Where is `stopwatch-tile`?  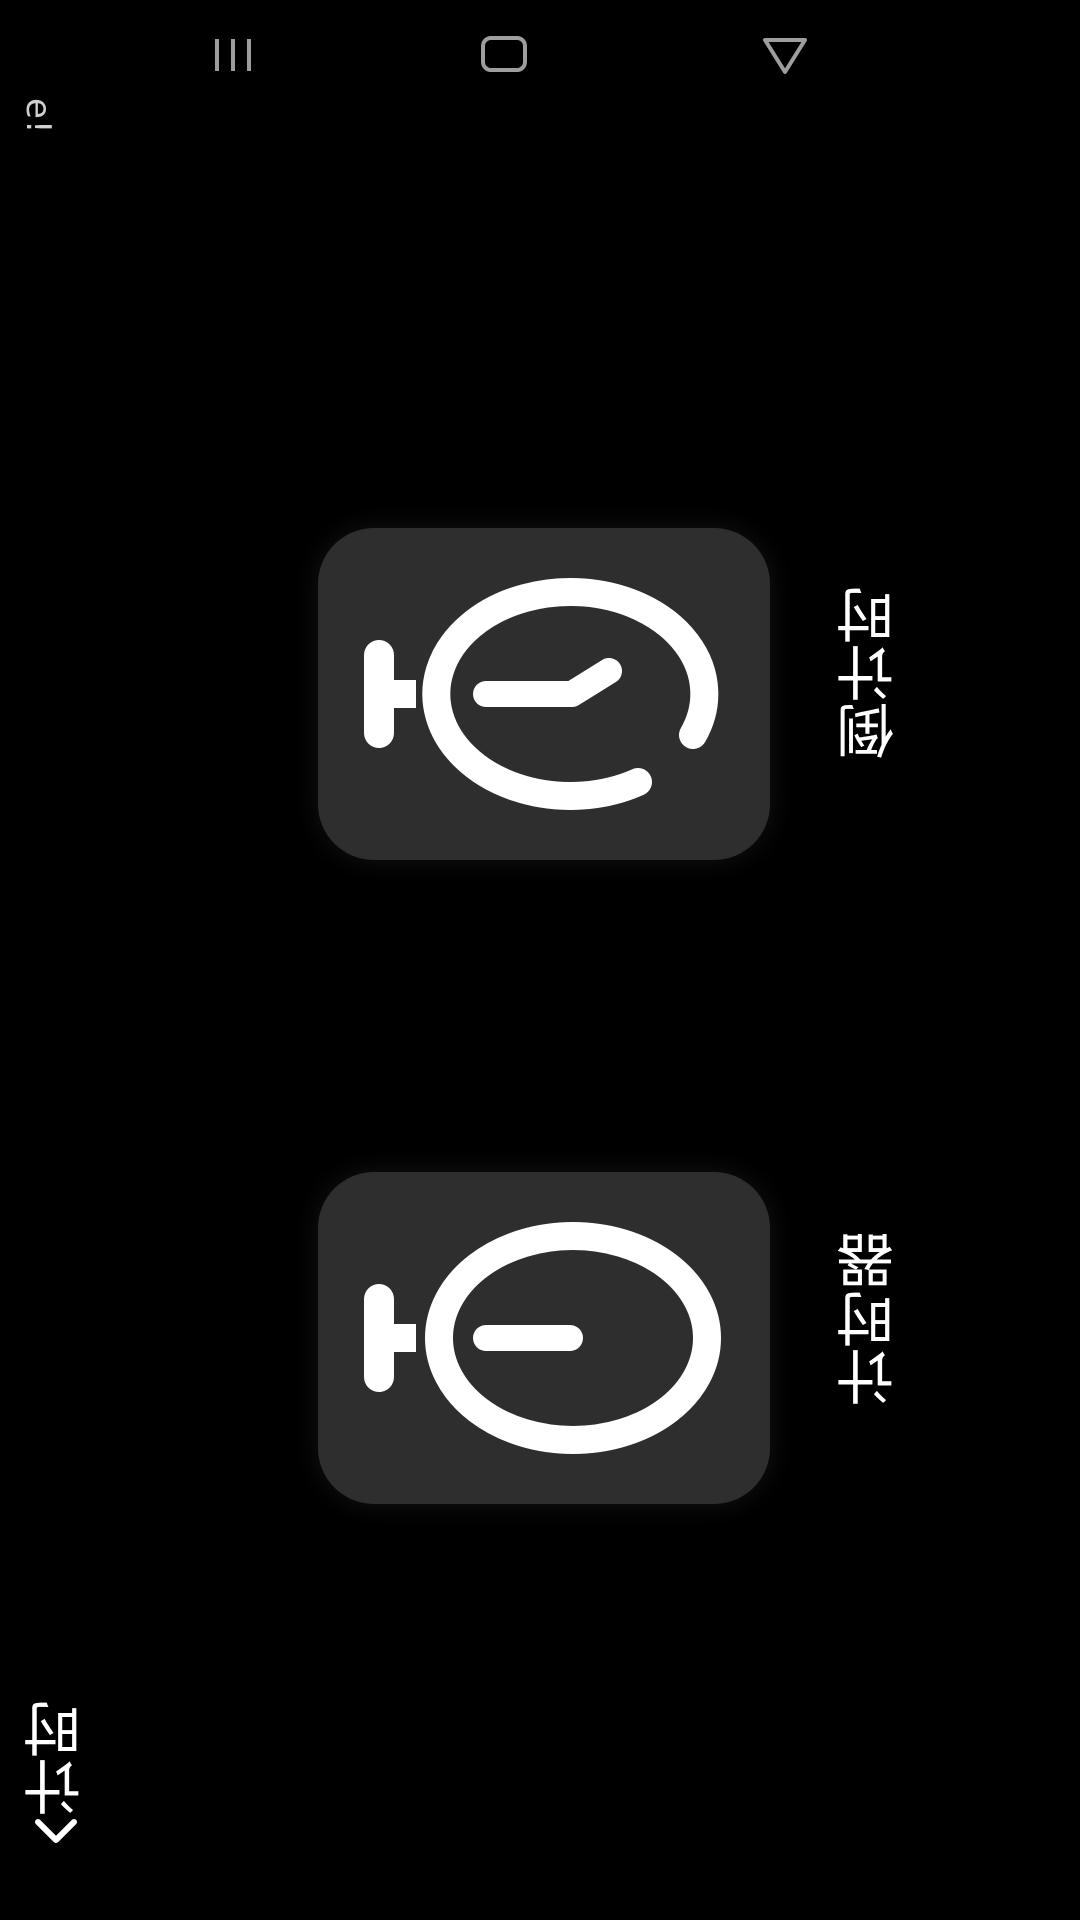
stopwatch-tile is located at coordinates (544, 1338).